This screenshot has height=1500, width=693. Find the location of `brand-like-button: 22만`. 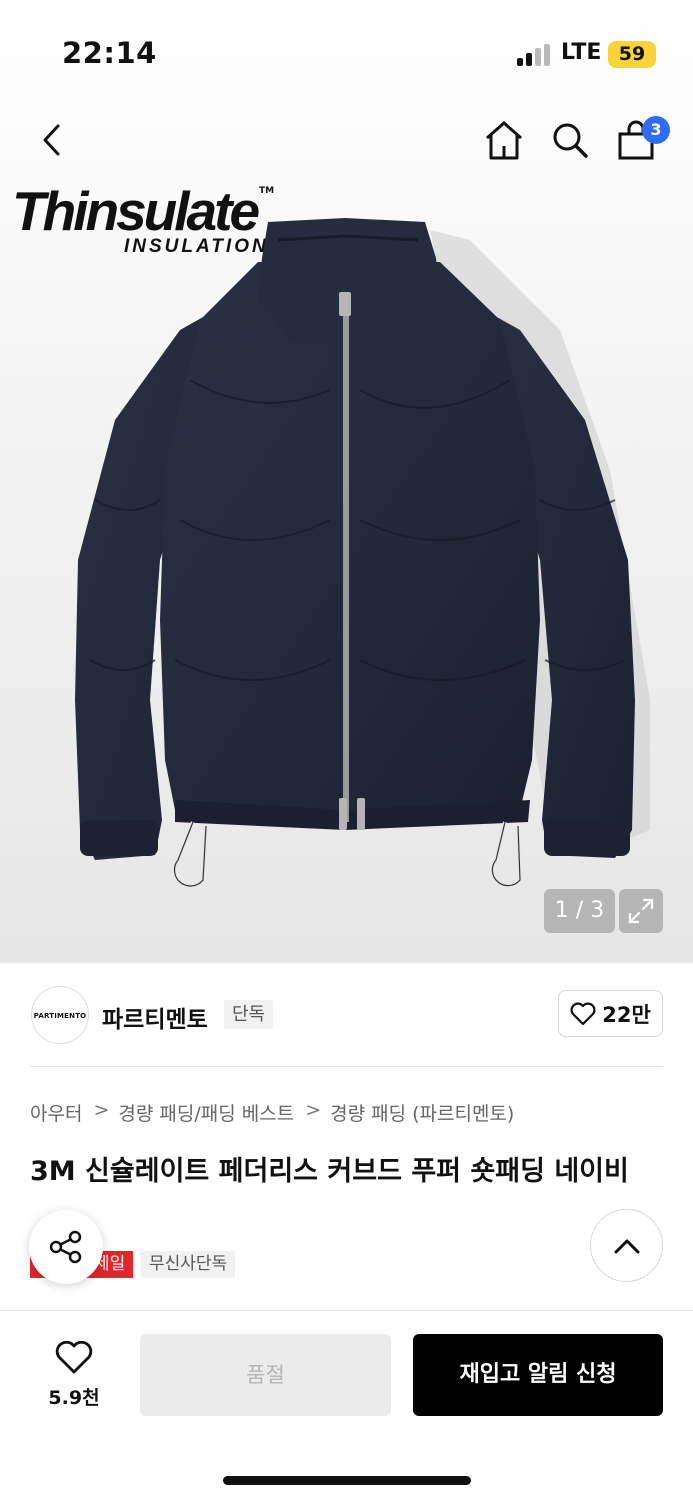

brand-like-button: 22만 is located at coordinates (610, 1013).